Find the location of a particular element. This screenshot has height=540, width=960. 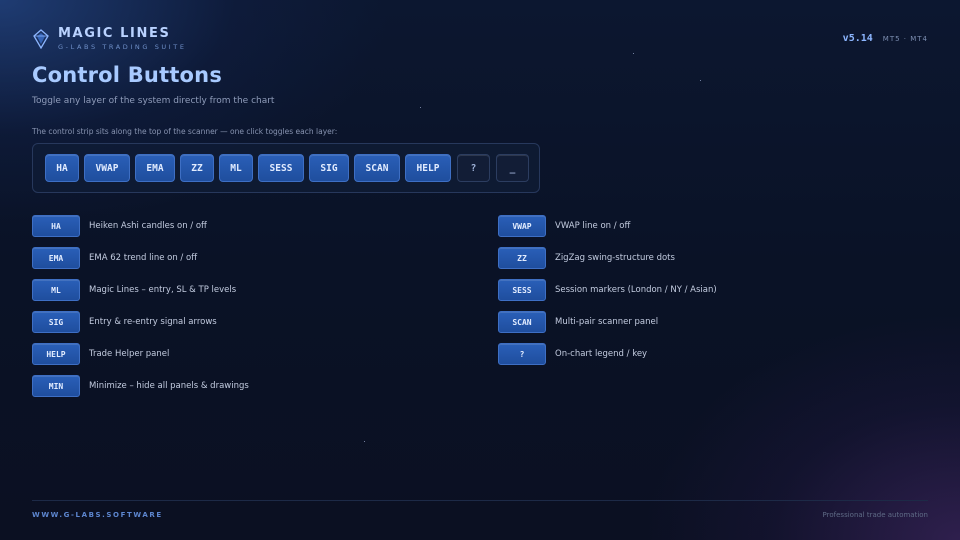

key-description: Session markers (London / NY / Asian) is located at coordinates (636, 290).